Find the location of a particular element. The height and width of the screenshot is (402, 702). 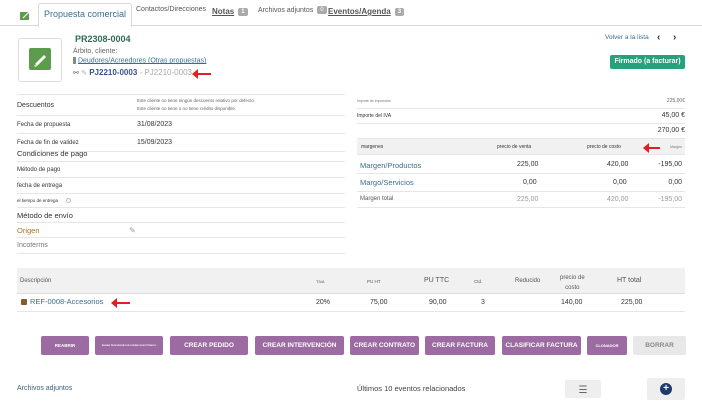

tab-notes: Notas 1 is located at coordinates (230, 11).